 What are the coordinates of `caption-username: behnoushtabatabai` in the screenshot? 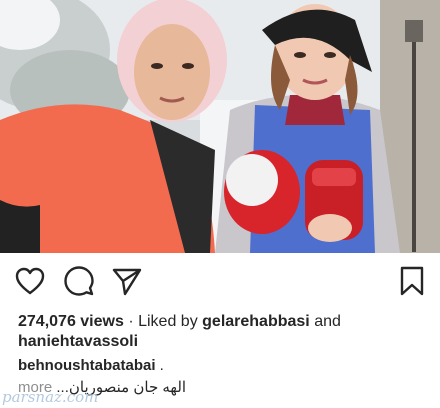 It's located at (87, 365).